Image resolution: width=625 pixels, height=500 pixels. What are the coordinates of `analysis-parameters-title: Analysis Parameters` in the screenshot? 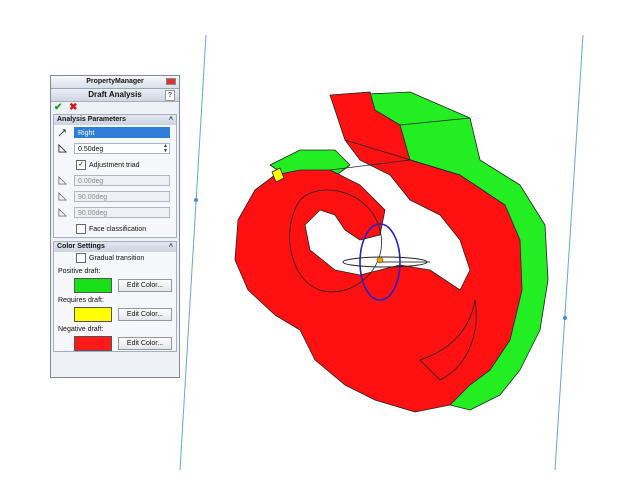 It's located at (91, 119).